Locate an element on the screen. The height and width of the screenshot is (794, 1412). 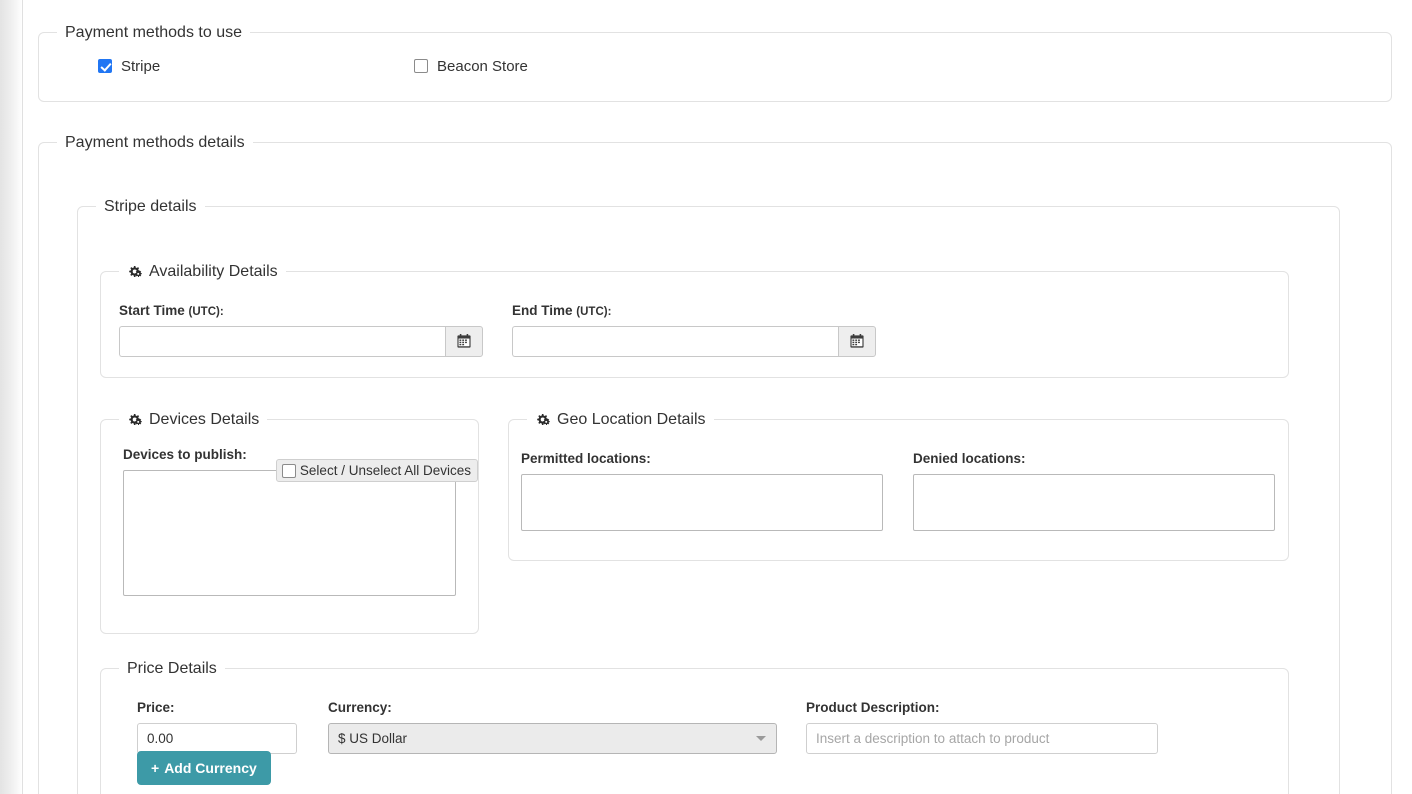
start-time-calendar-button is located at coordinates (464, 341).